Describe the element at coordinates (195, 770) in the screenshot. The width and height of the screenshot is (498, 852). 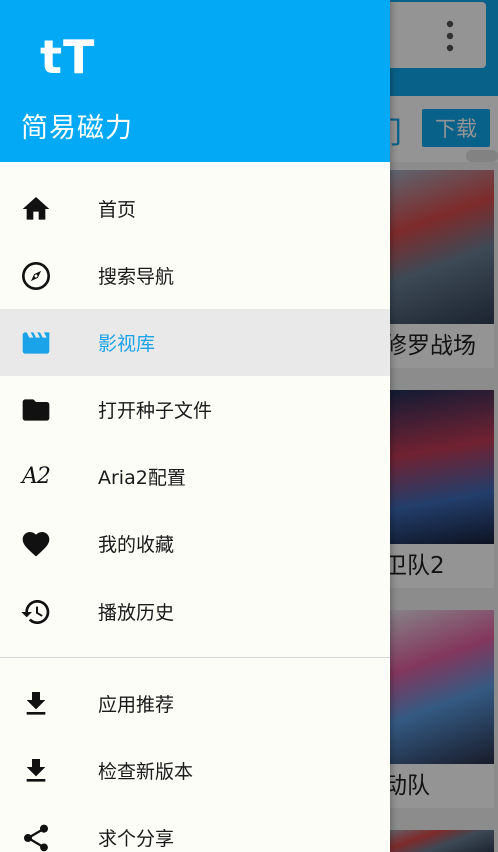
I see `menu-item-check-update: 检查新版本` at that location.